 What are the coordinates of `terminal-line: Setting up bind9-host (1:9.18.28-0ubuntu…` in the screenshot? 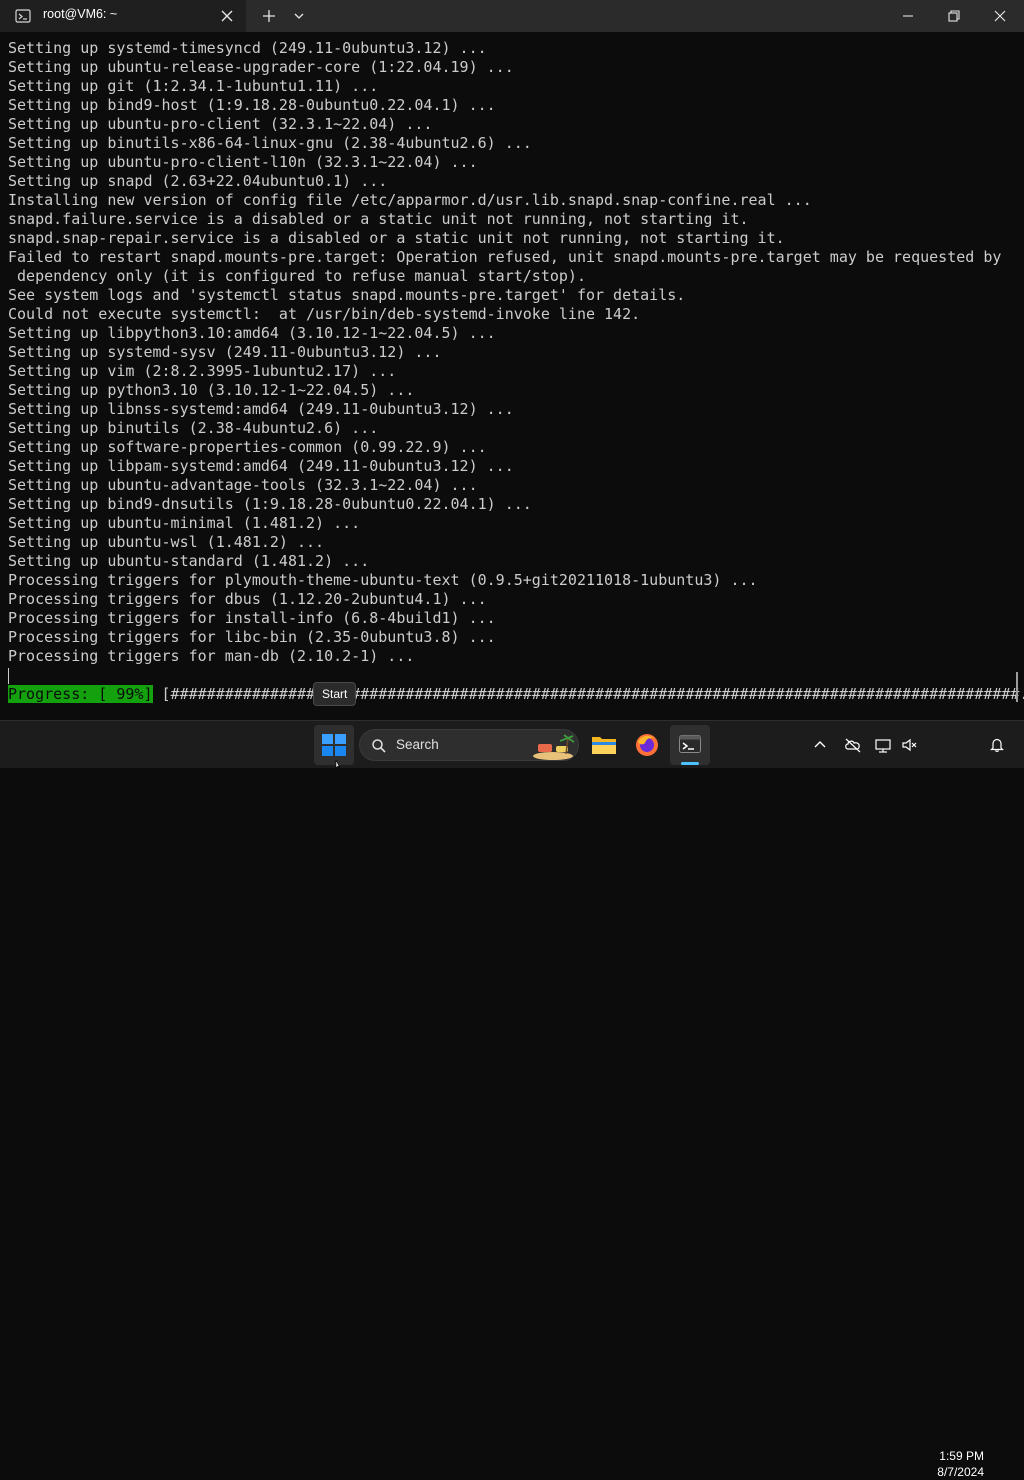 It's located at (504, 105).